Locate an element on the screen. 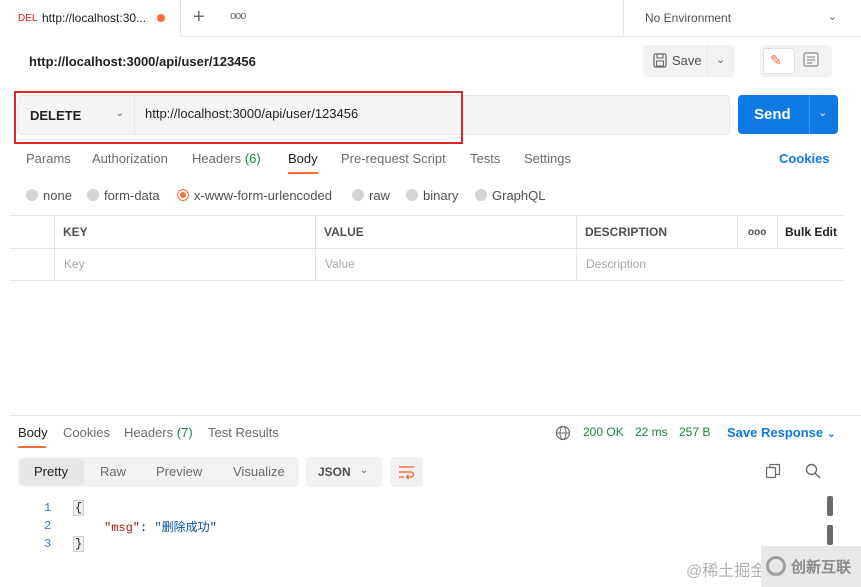  headers-count-badge: (6) is located at coordinates (252, 158).